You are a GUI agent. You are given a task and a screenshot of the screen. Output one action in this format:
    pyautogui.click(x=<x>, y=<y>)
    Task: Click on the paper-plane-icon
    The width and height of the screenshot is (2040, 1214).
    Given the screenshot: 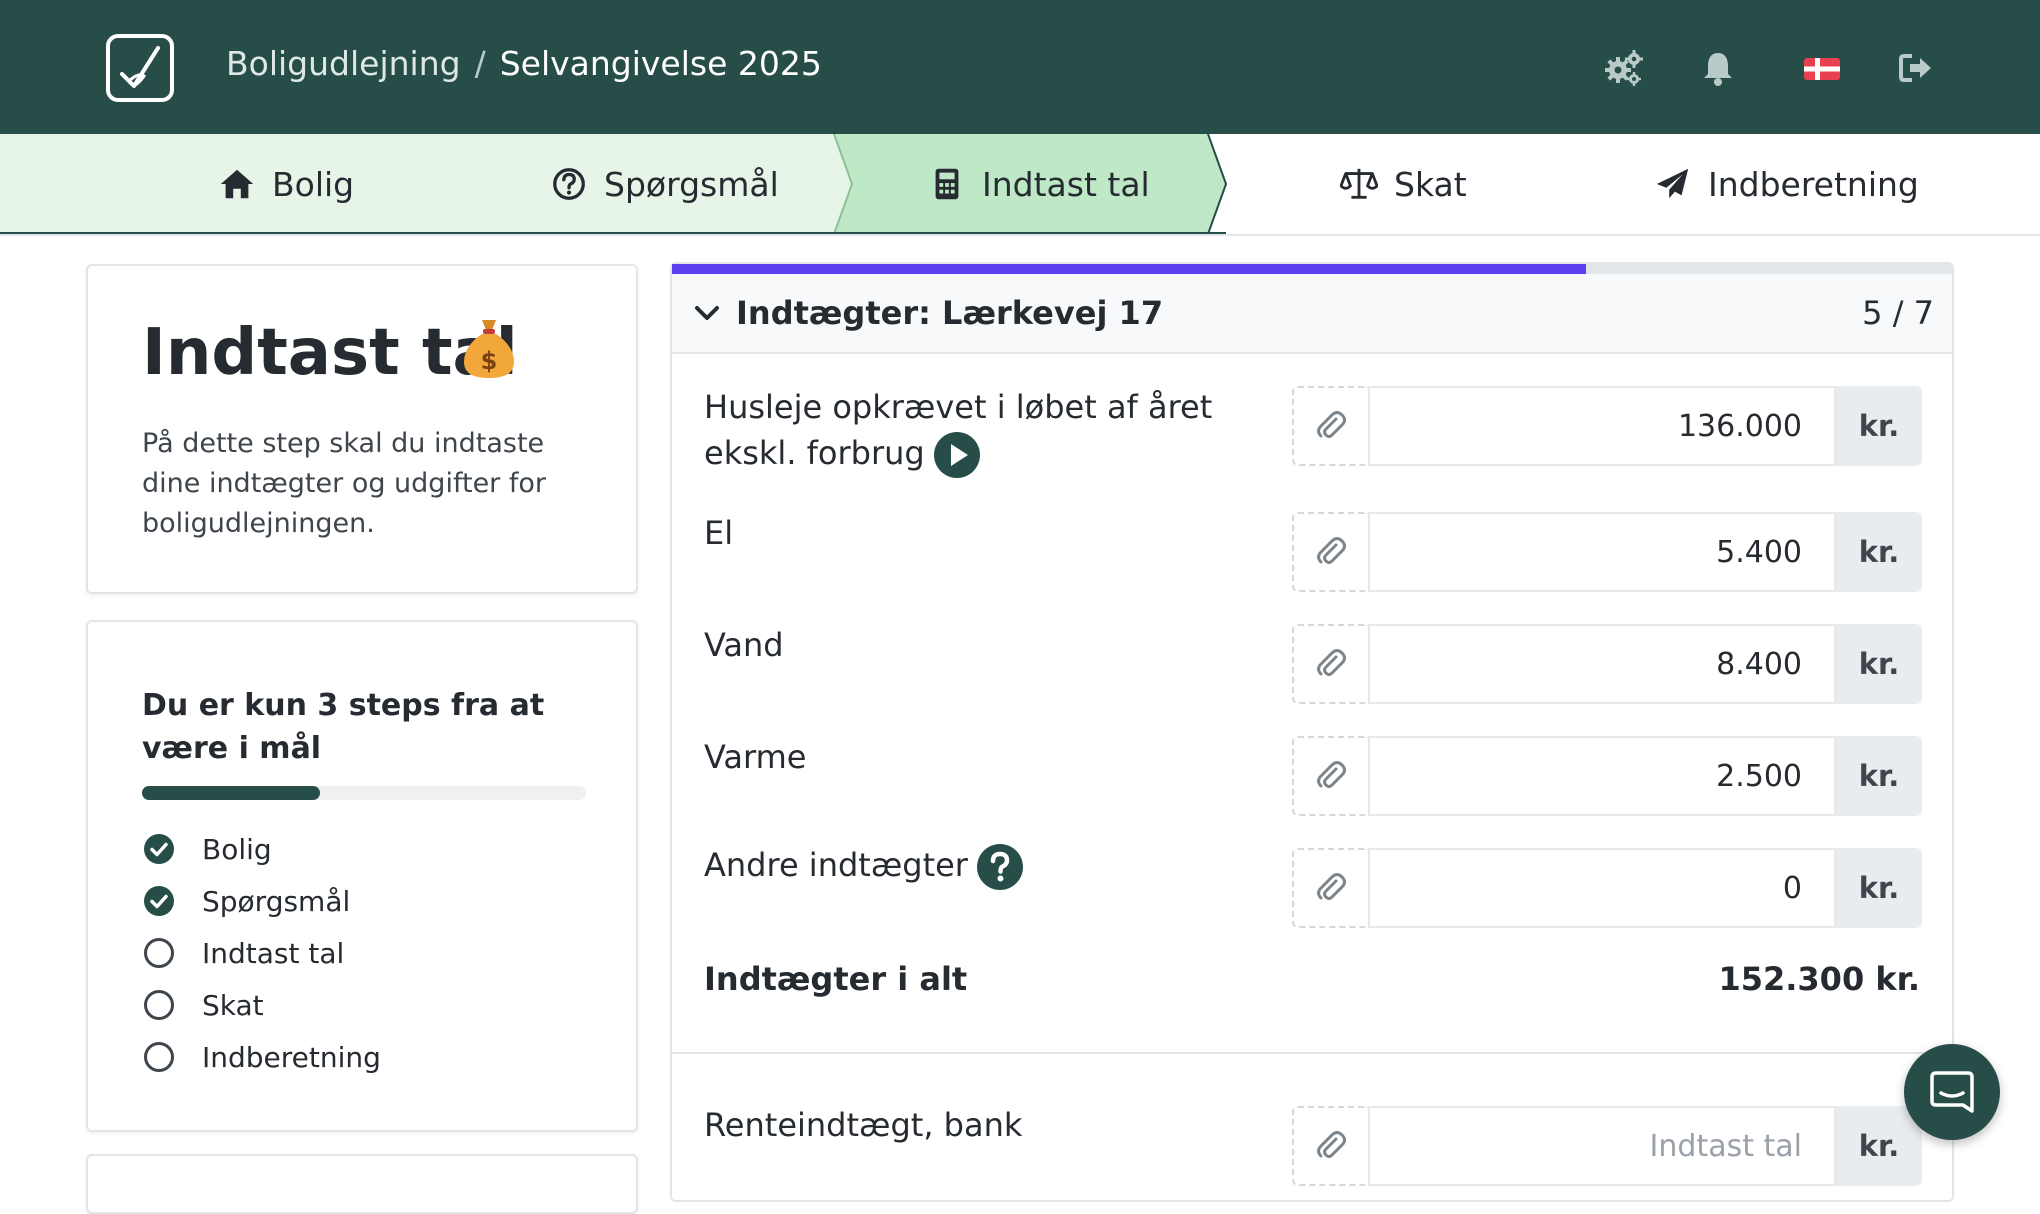 What is the action you would take?
    pyautogui.click(x=1672, y=183)
    